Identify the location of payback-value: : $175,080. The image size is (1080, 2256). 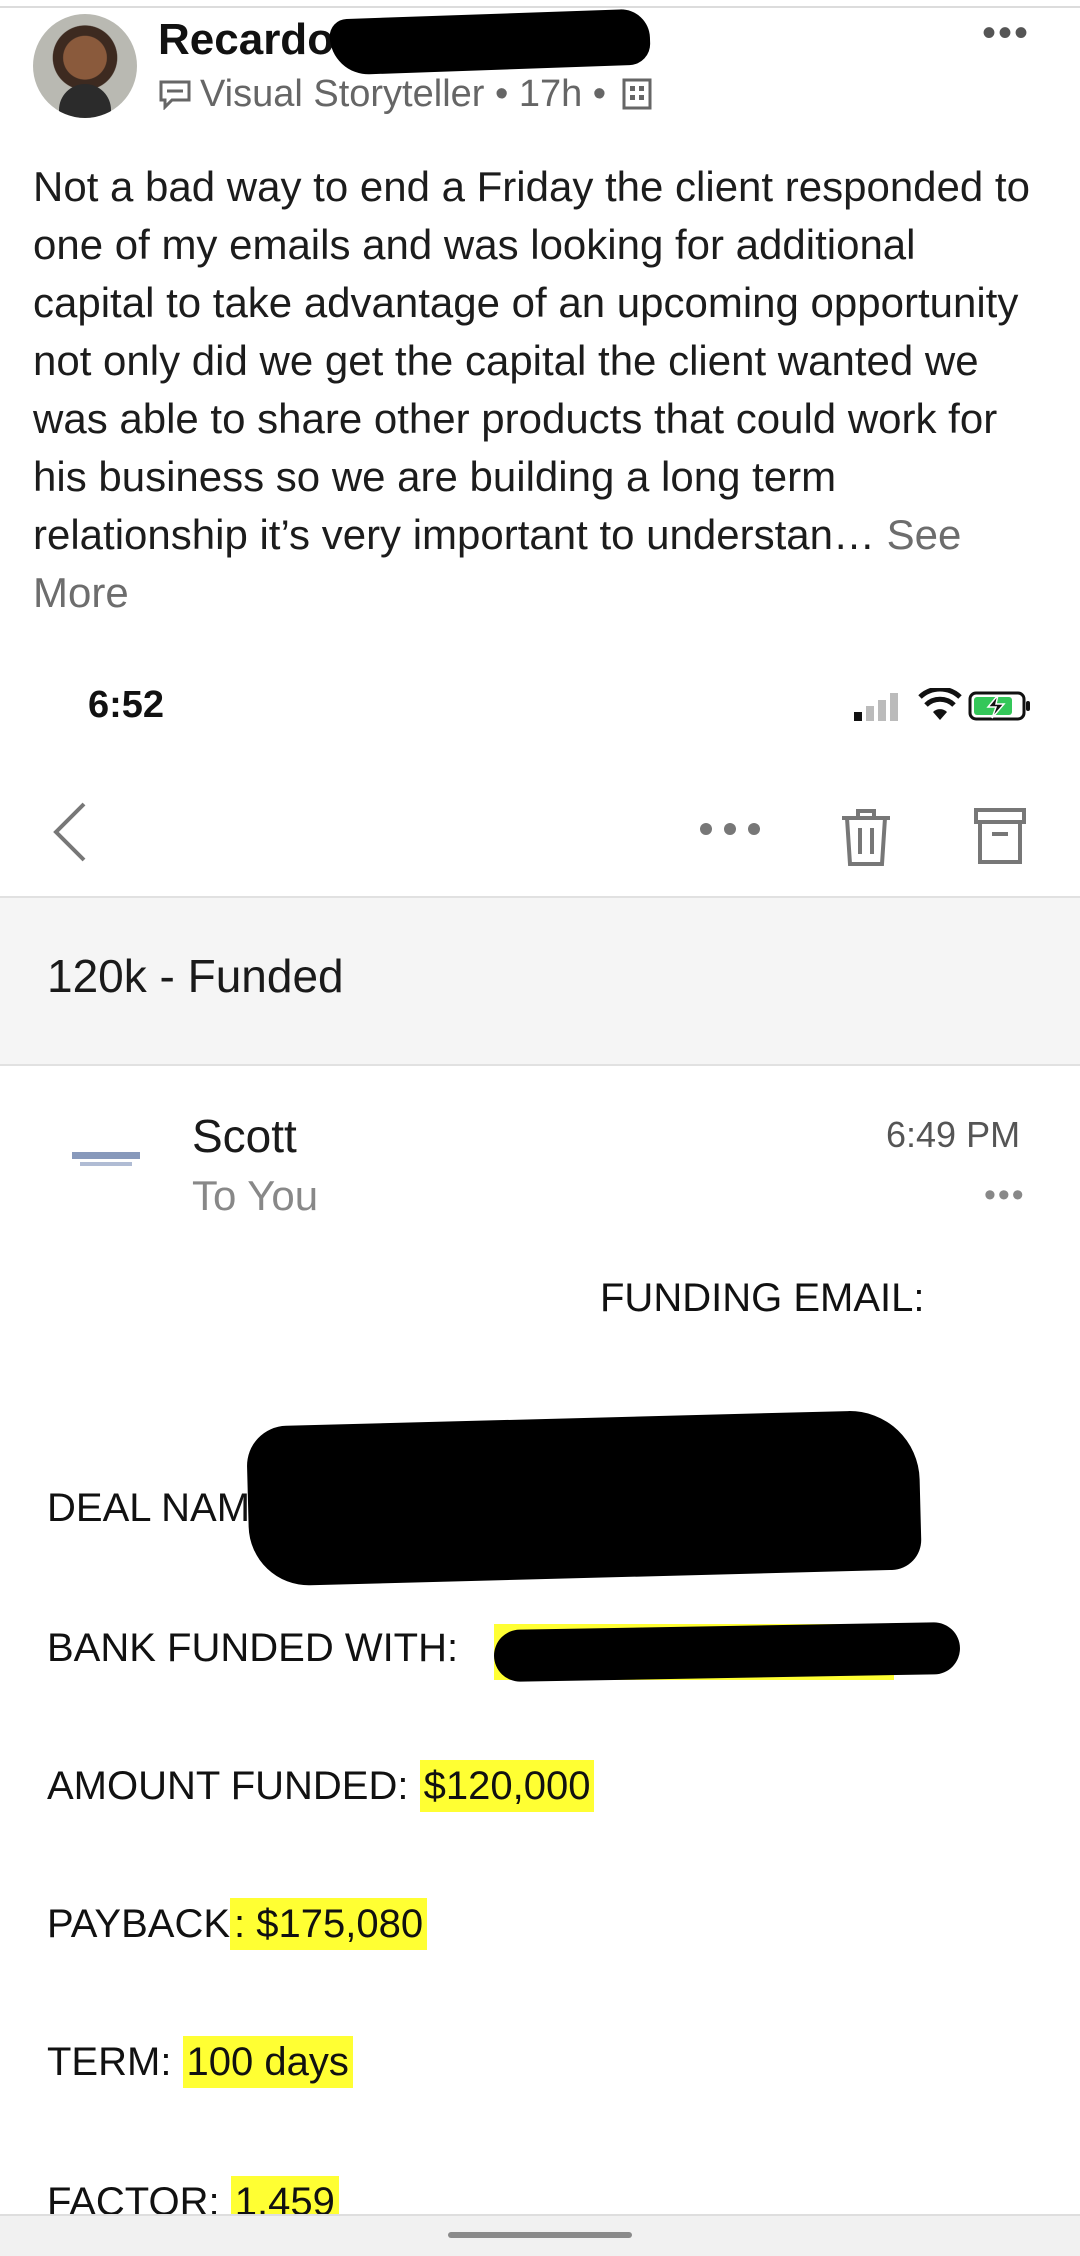
(329, 1924).